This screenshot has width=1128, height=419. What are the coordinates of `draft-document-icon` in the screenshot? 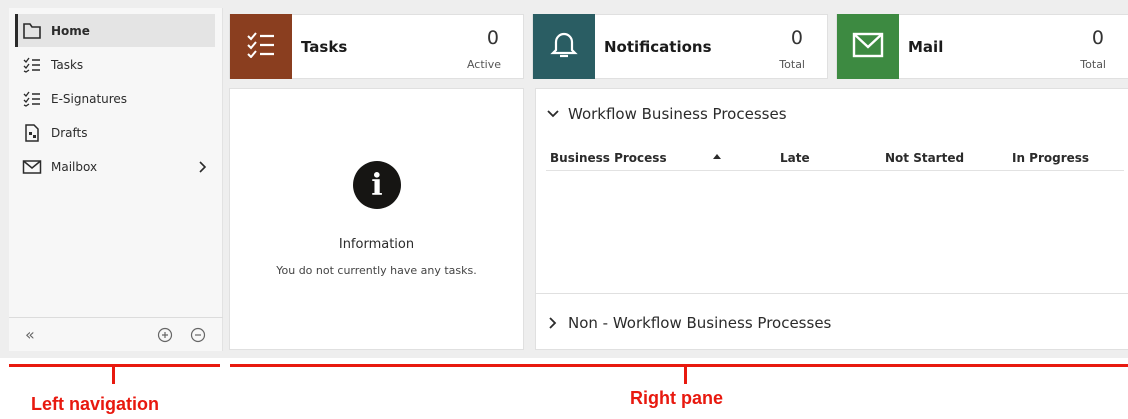 It's located at (32, 132).